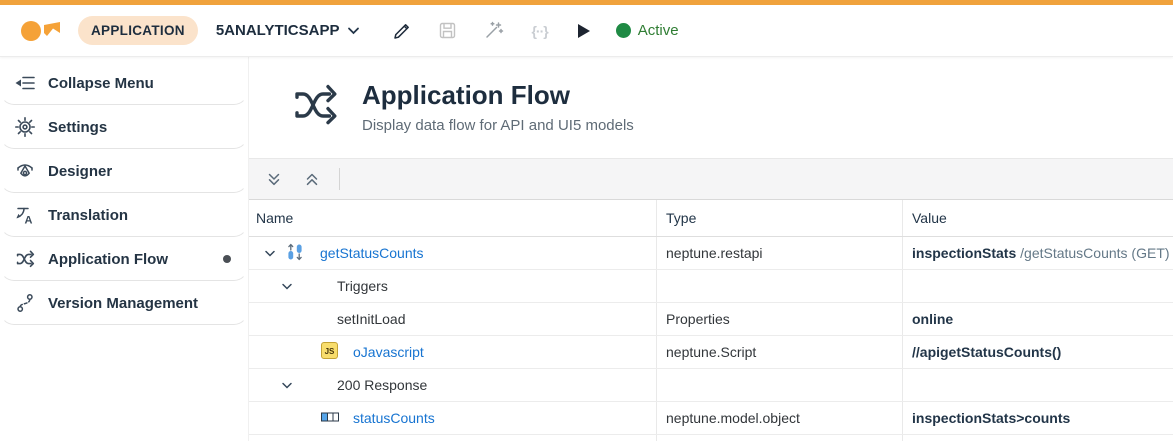  What do you see at coordinates (25, 171) in the screenshot?
I see `pen-nib-icon` at bounding box center [25, 171].